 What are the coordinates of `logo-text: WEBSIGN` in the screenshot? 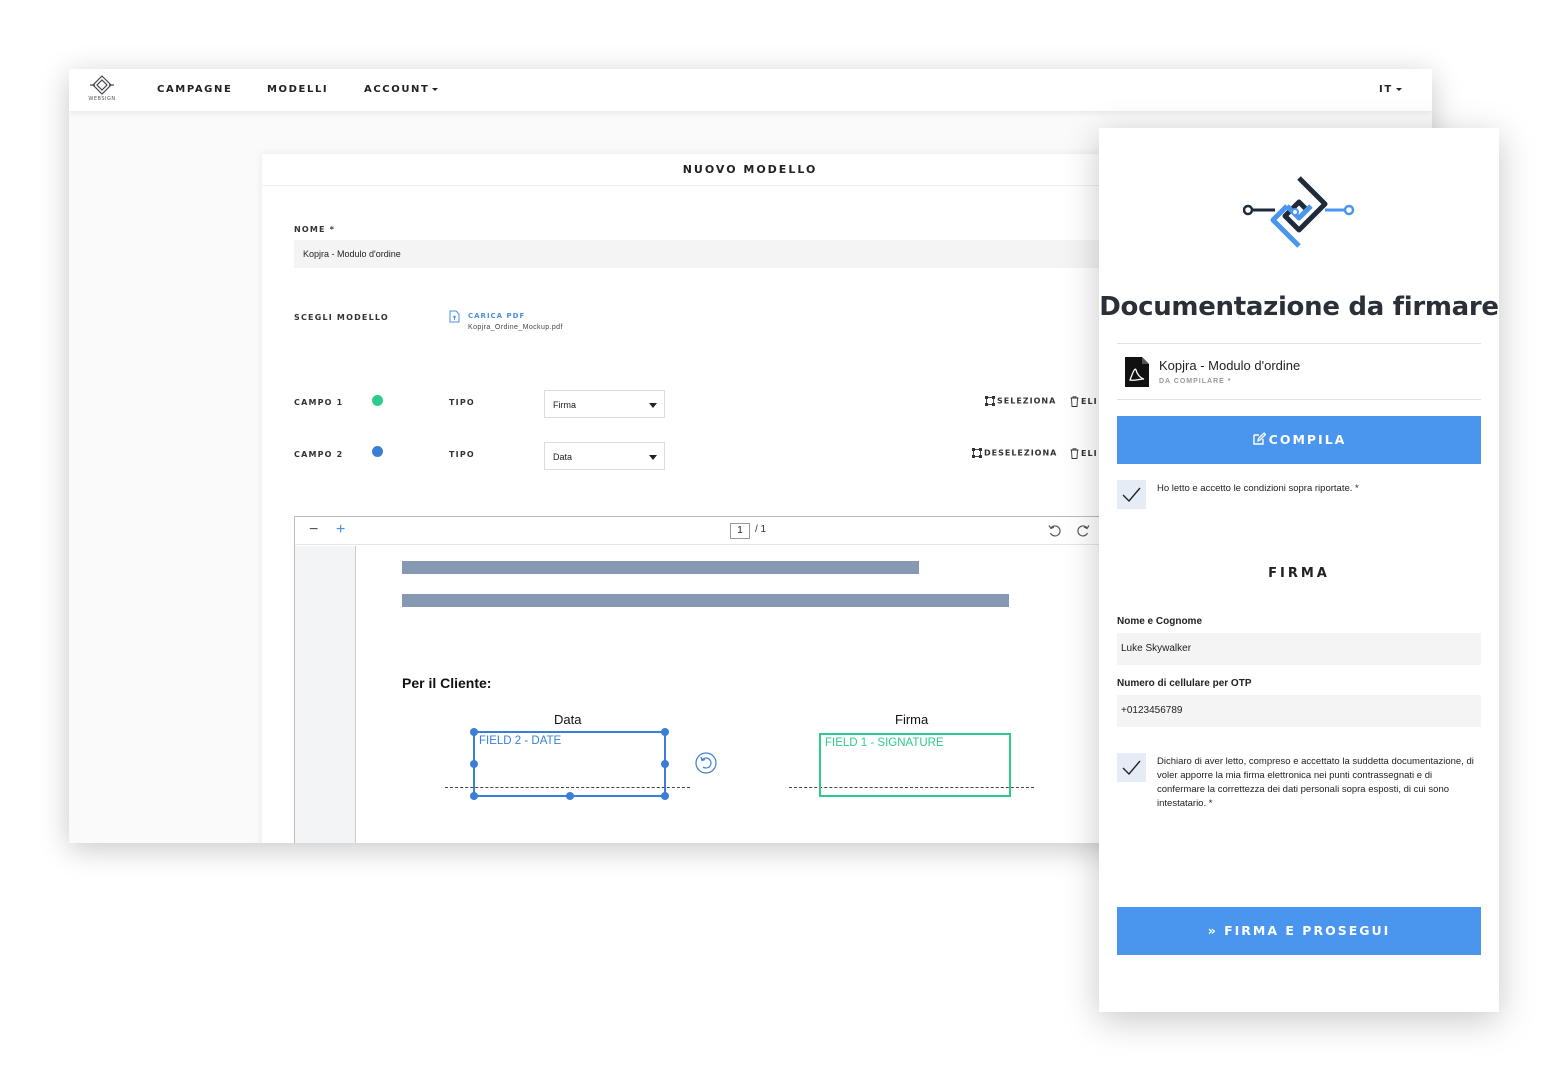 It's located at (102, 99).